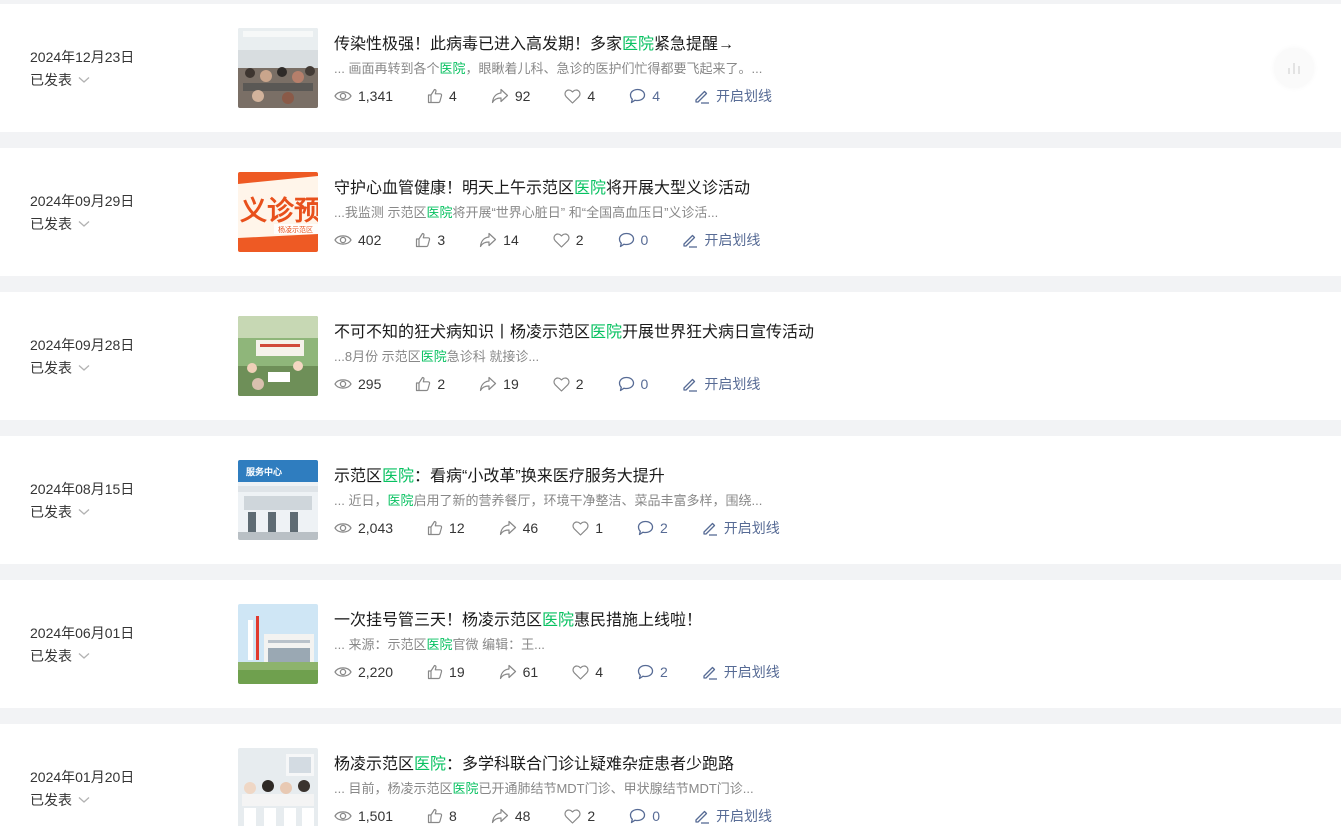 Image resolution: width=1341 pixels, height=826 pixels. Describe the element at coordinates (82, 633) in the screenshot. I see `publish-date: 2024年06月01日` at that location.